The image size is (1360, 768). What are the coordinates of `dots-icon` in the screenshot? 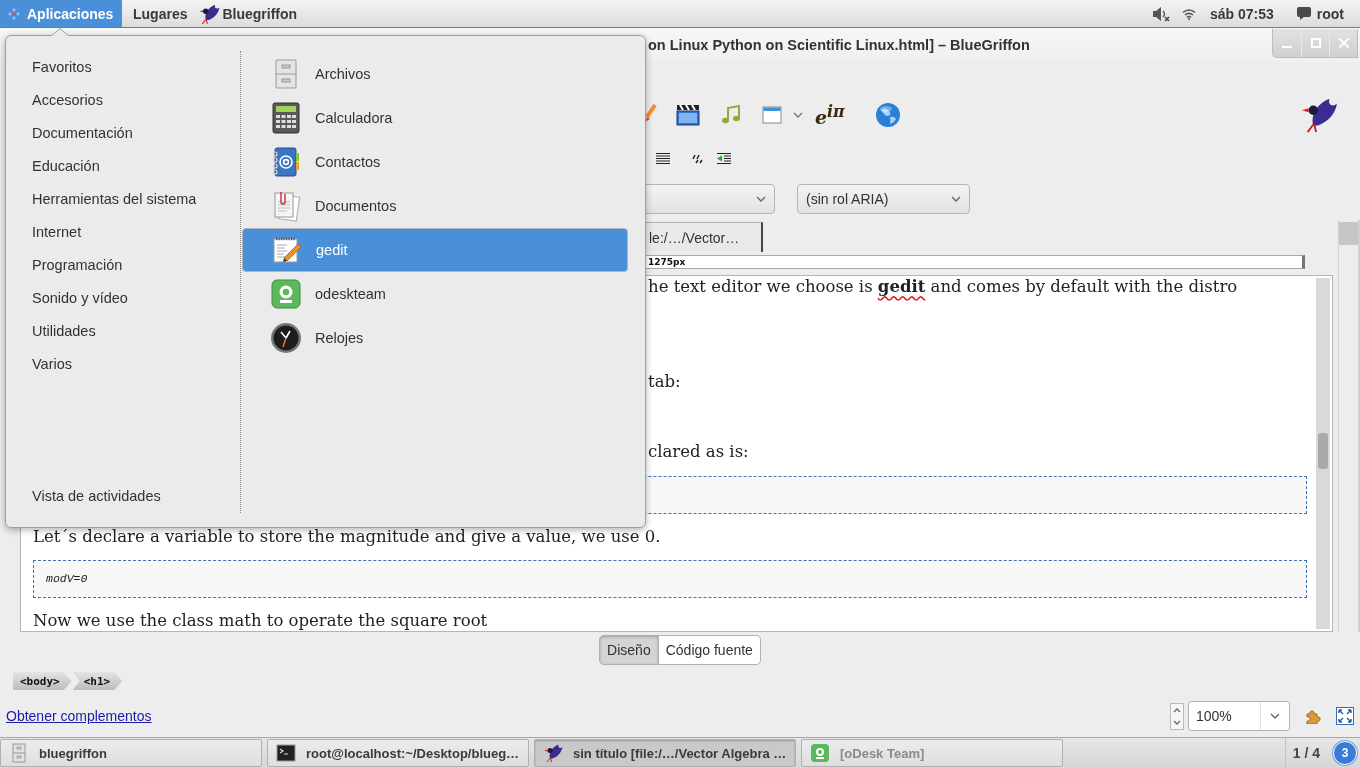 It's located at (14, 13).